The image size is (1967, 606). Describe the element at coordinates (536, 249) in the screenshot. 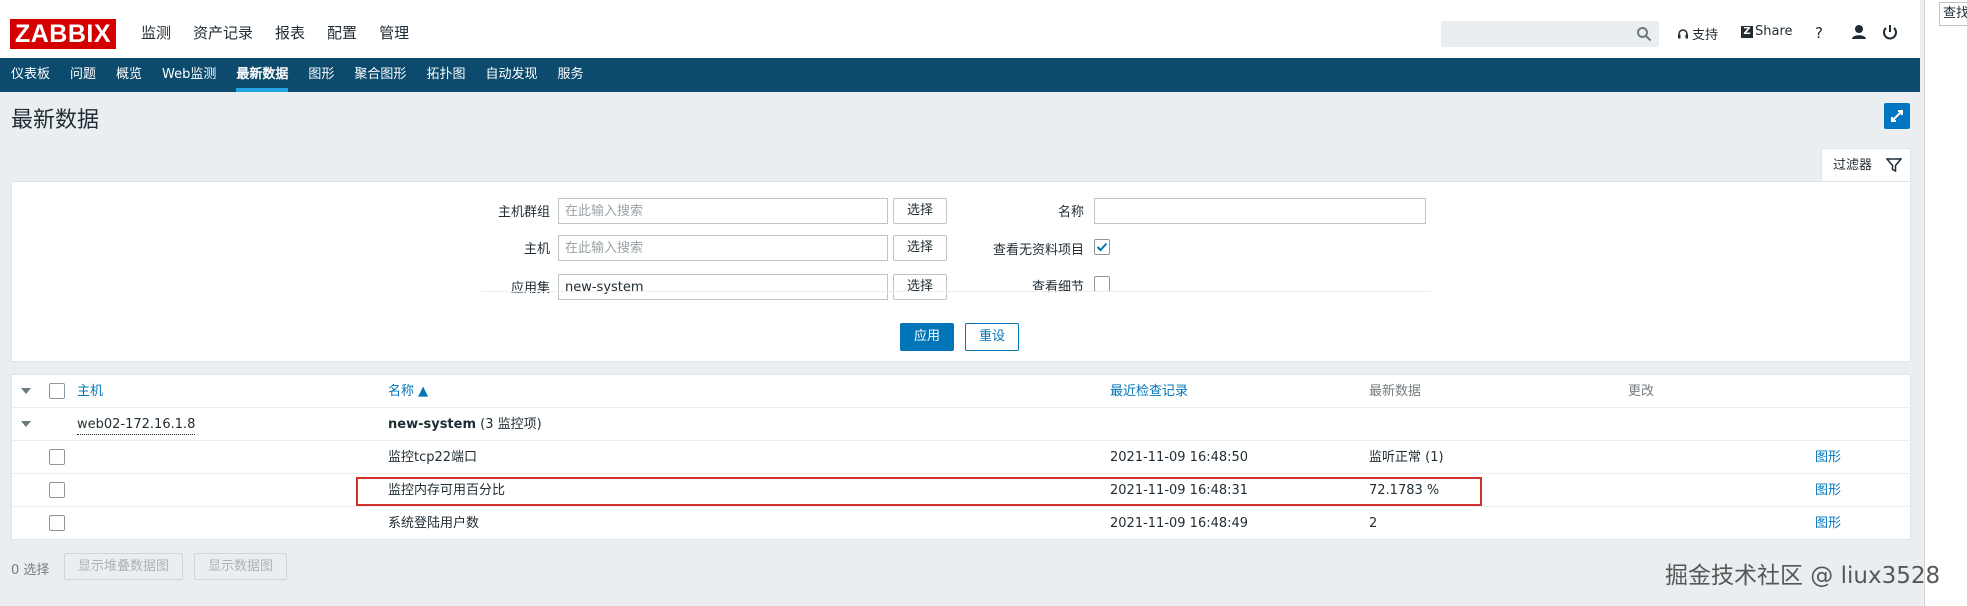

I see `hosts-label: 主机` at that location.